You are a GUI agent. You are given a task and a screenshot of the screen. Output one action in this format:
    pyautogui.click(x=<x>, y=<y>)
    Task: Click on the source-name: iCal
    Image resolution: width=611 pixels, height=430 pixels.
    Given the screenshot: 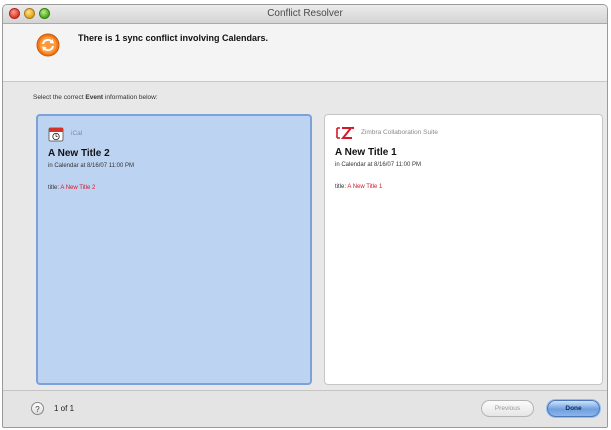 What is the action you would take?
    pyautogui.click(x=77, y=133)
    